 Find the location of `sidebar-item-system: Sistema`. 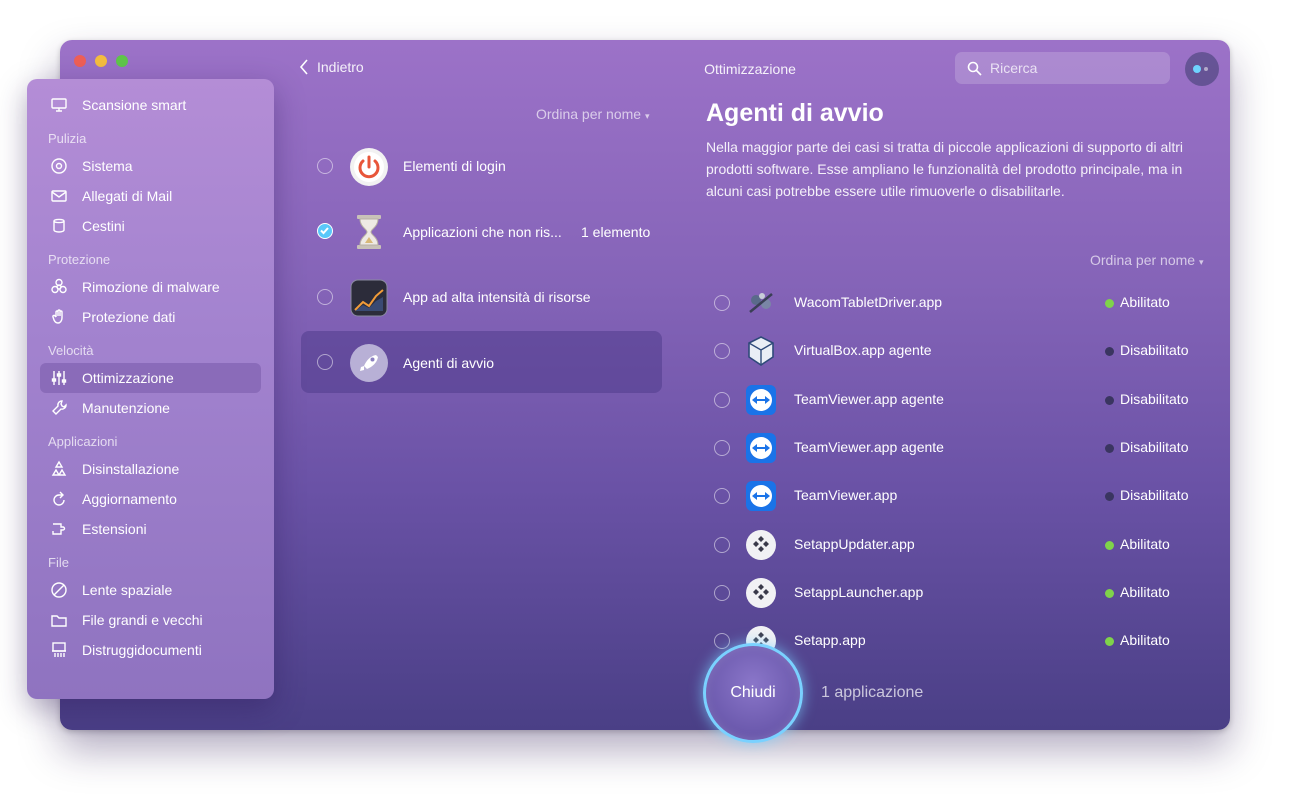

sidebar-item-system: Sistema is located at coordinates (150, 166).